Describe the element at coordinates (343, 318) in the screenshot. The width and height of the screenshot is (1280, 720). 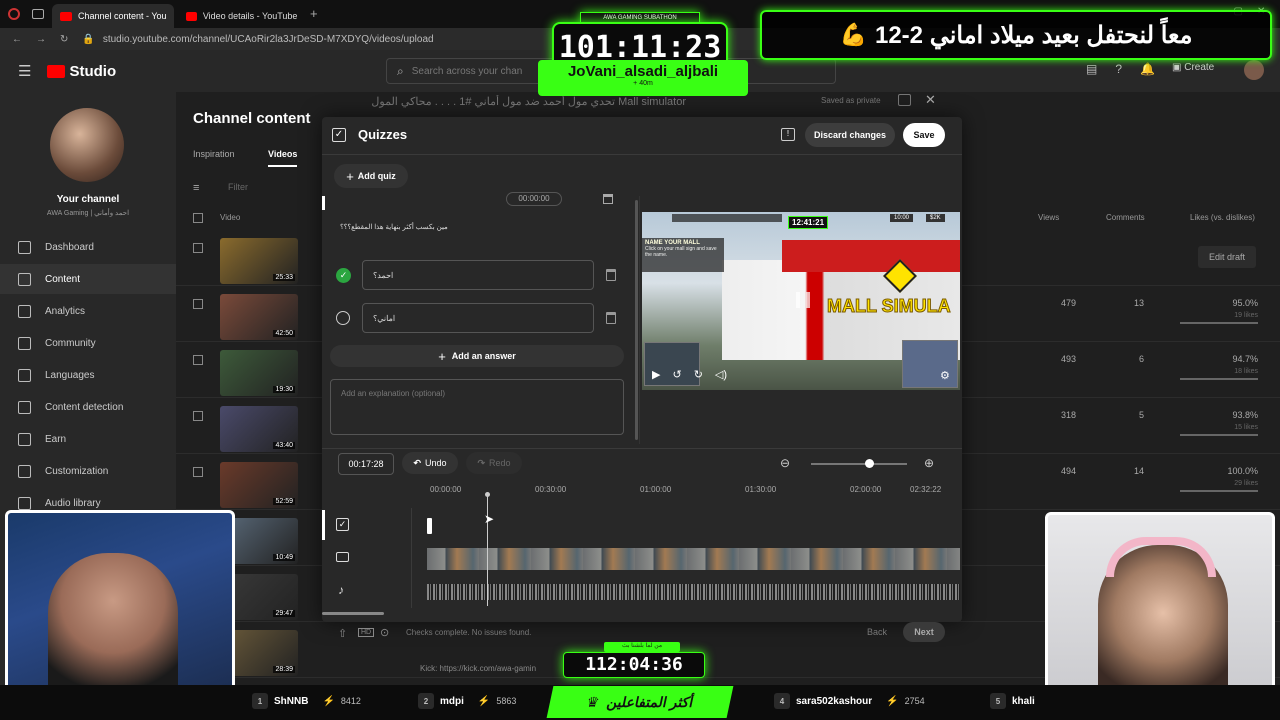
I see `answer-radio-icon` at that location.